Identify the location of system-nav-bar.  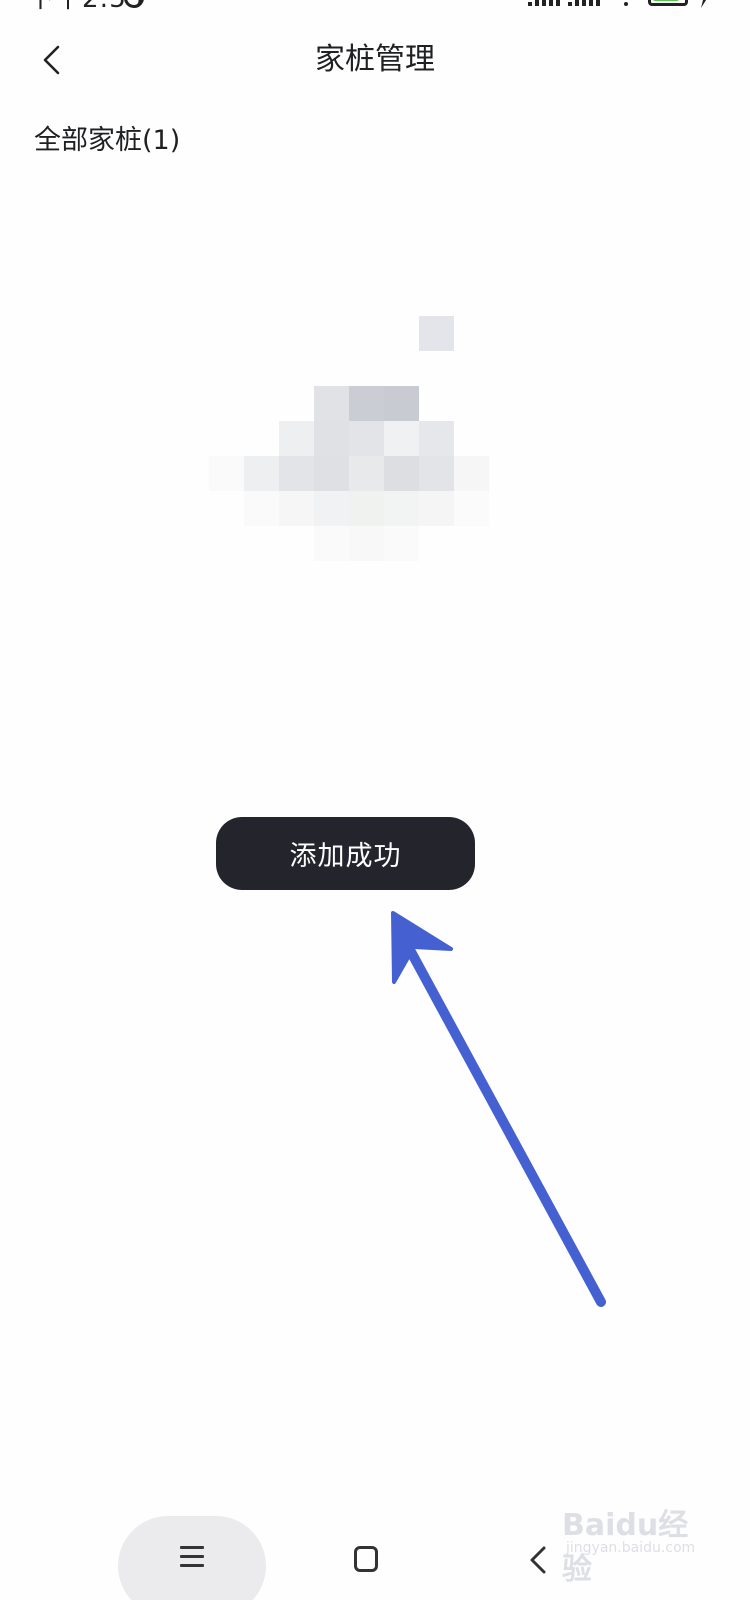
(375, 1550).